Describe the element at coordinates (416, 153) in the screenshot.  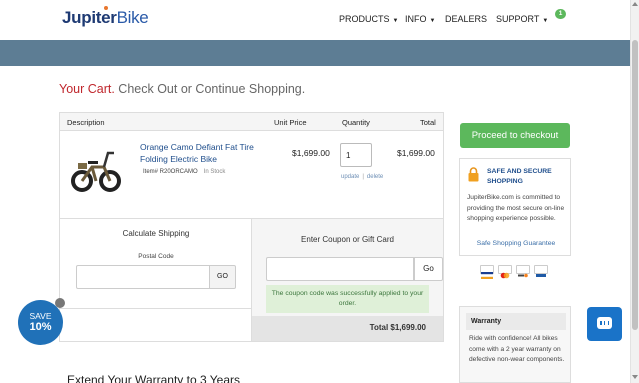
I see `line-total: $1,699.00` at that location.